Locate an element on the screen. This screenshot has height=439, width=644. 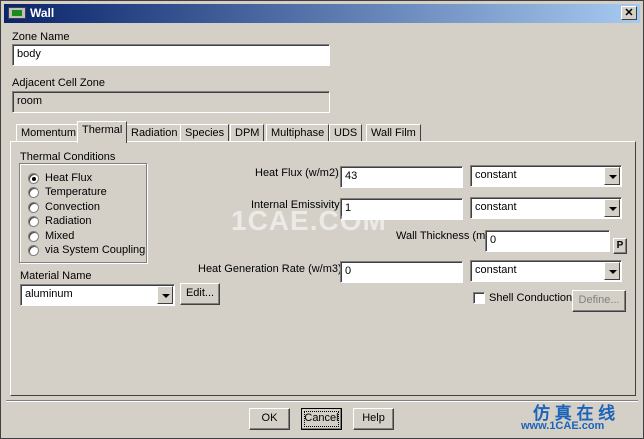
material-select: aluminum is located at coordinates (97, 295).